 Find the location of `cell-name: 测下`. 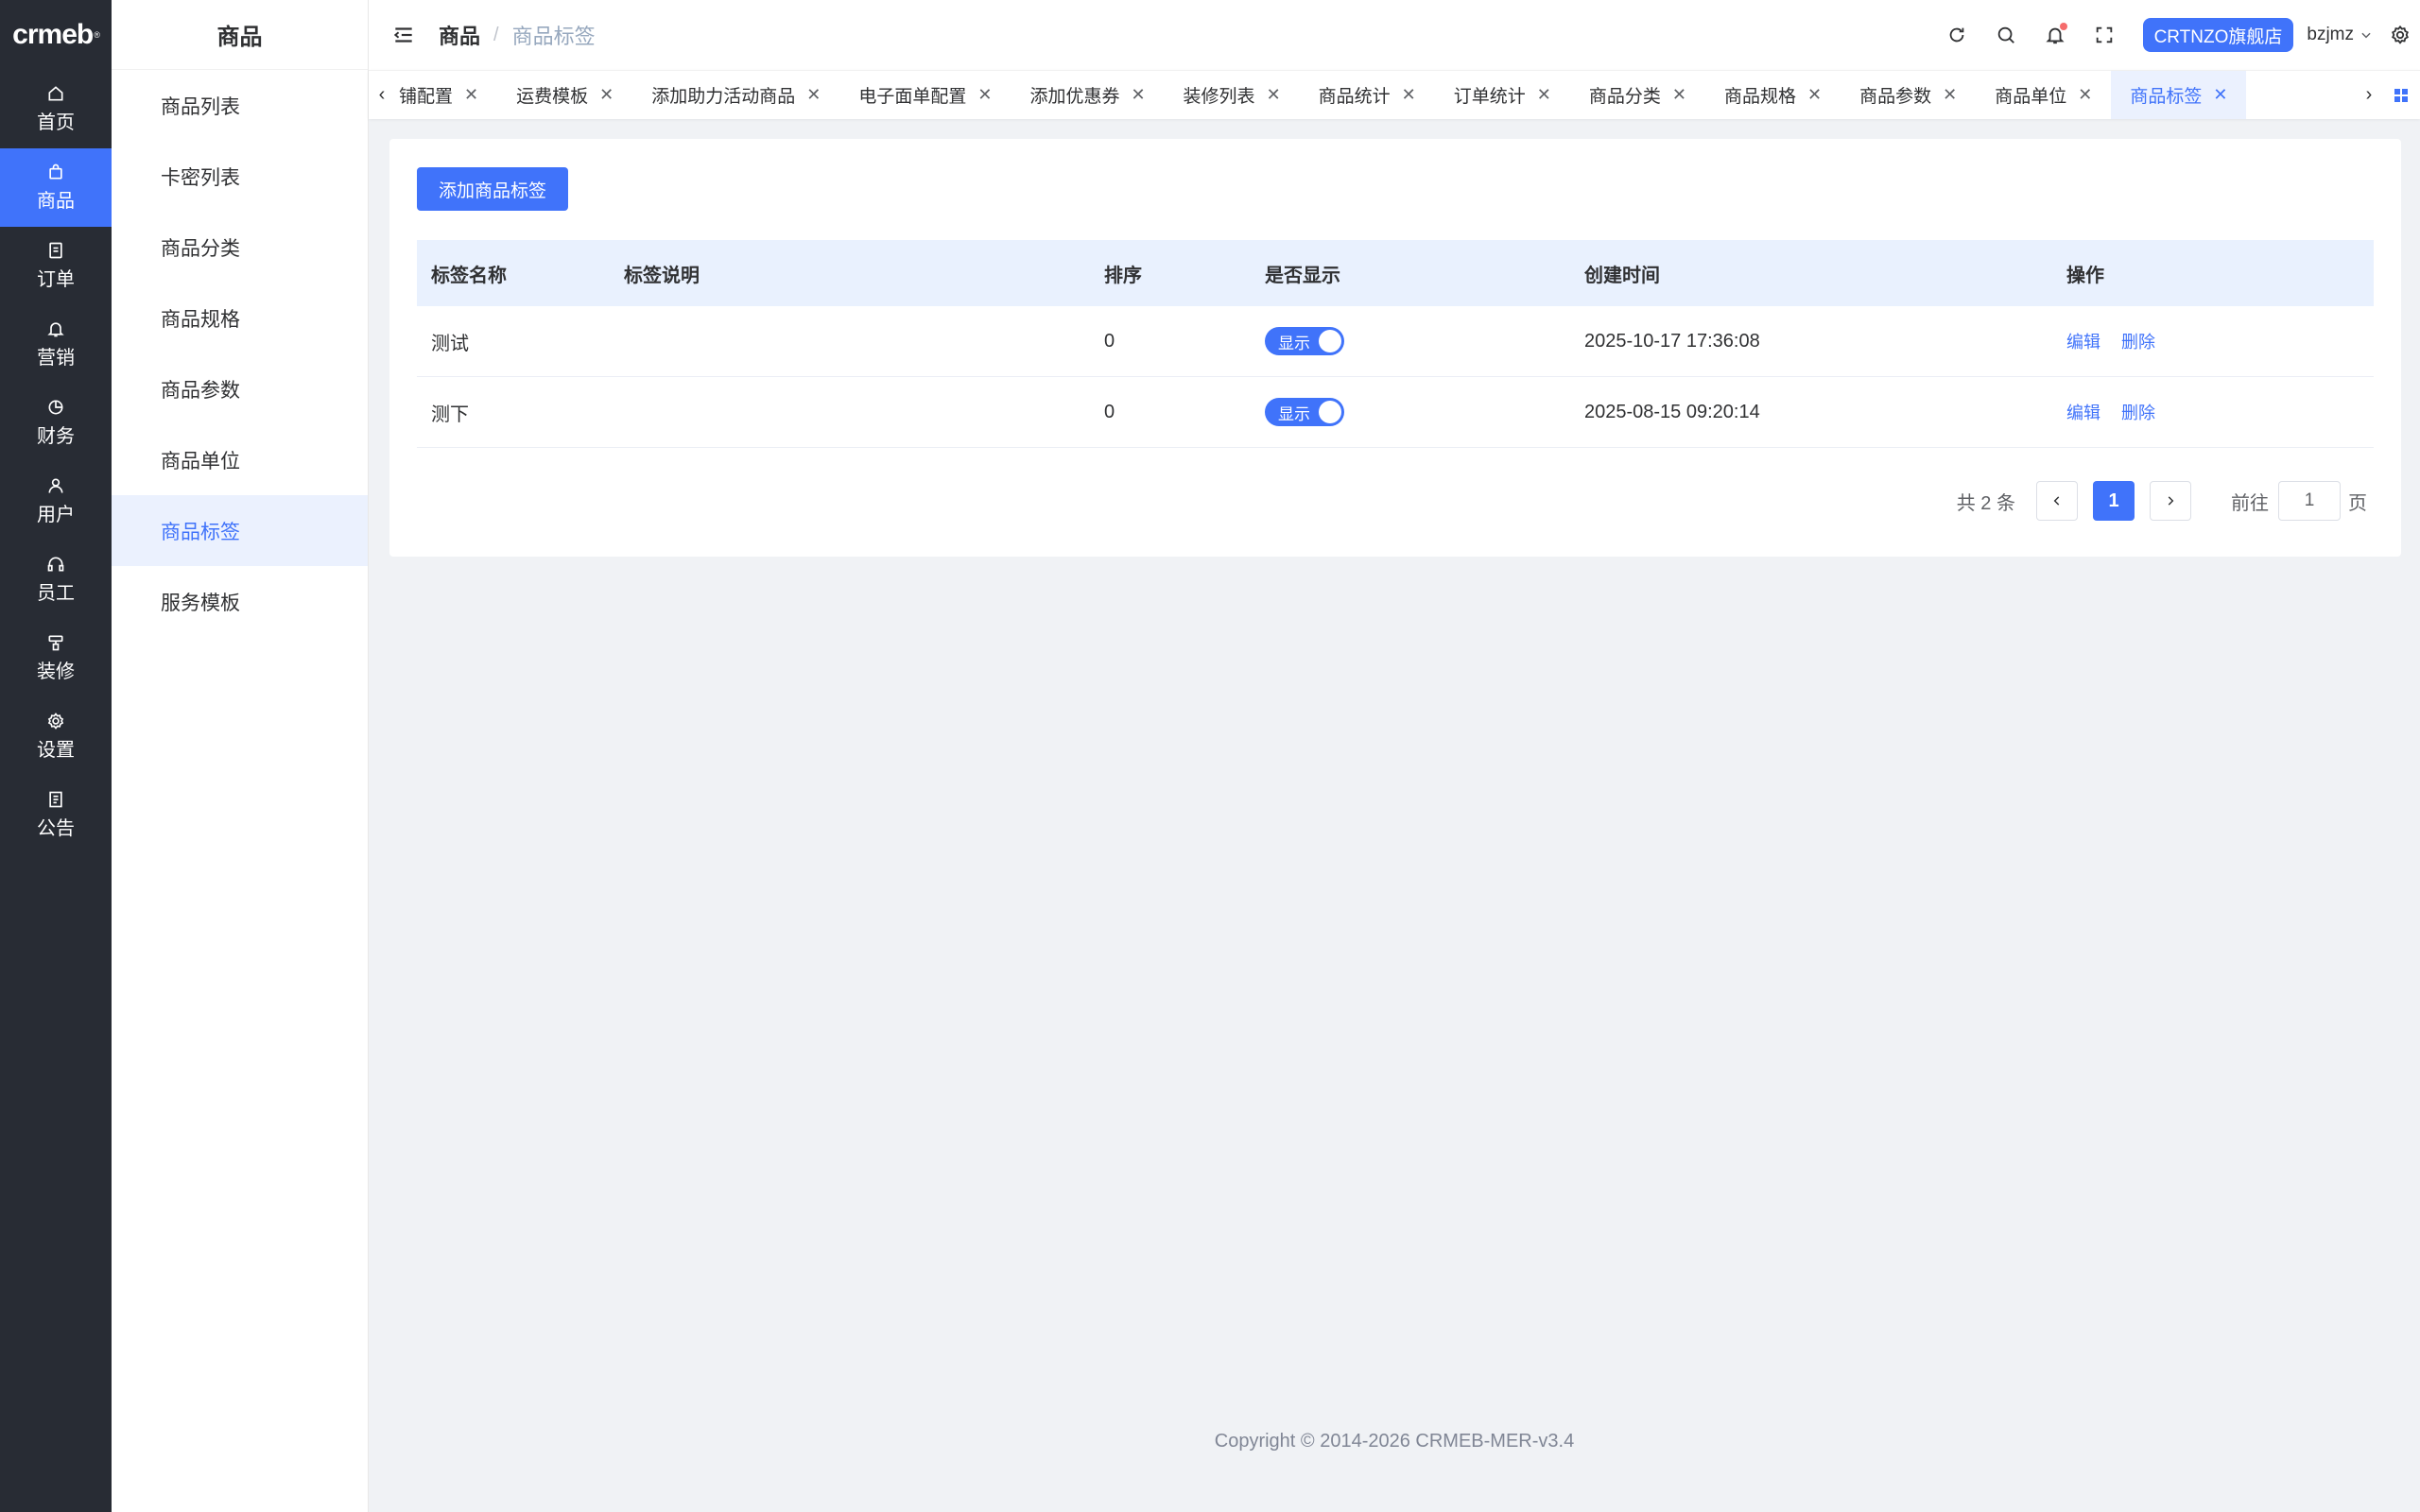

cell-name: 测下 is located at coordinates (450, 414).